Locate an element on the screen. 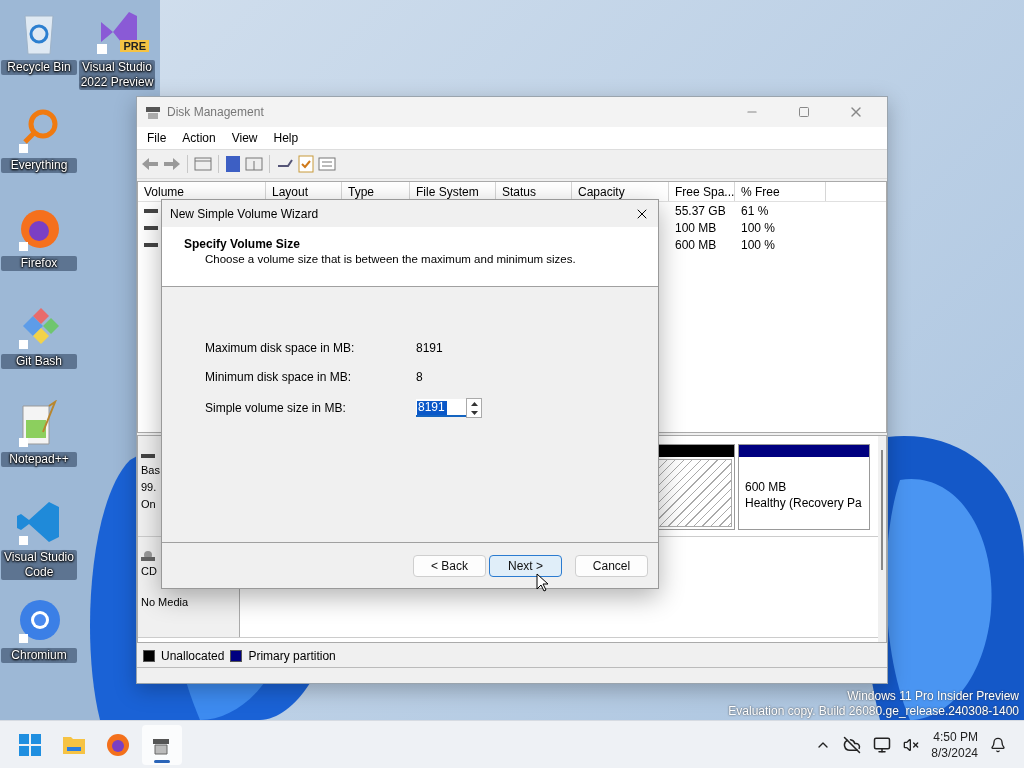  field-label: Maximum disk space in MB: is located at coordinates (280, 348).